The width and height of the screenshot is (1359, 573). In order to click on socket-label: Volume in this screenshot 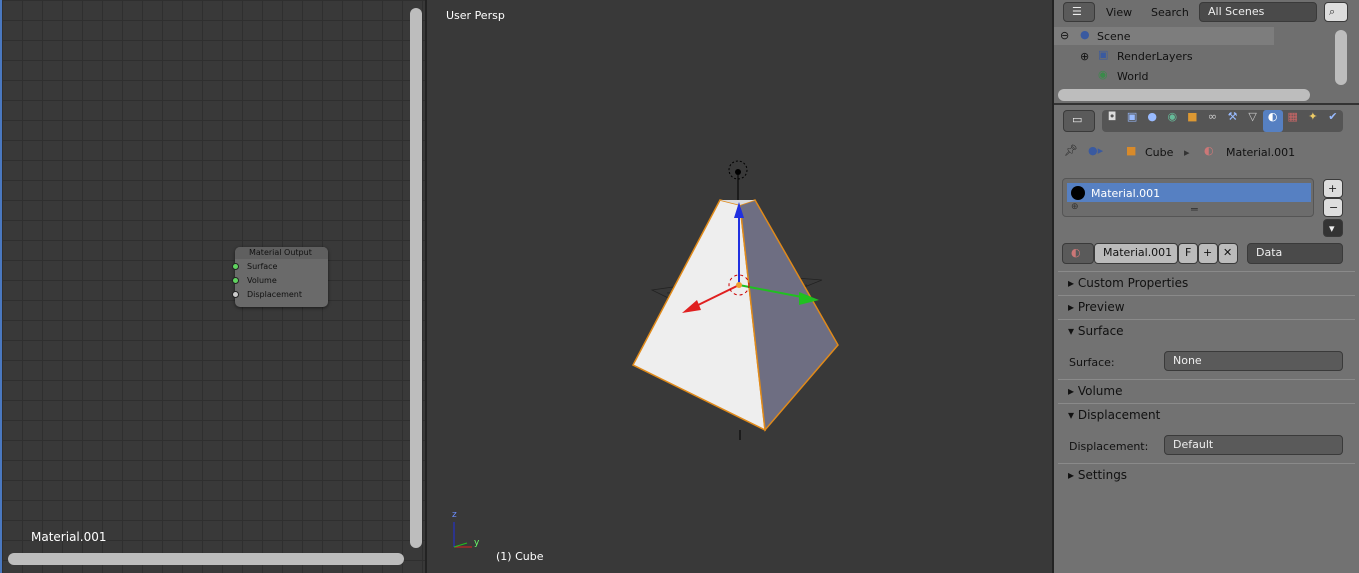, I will do `click(262, 280)`.